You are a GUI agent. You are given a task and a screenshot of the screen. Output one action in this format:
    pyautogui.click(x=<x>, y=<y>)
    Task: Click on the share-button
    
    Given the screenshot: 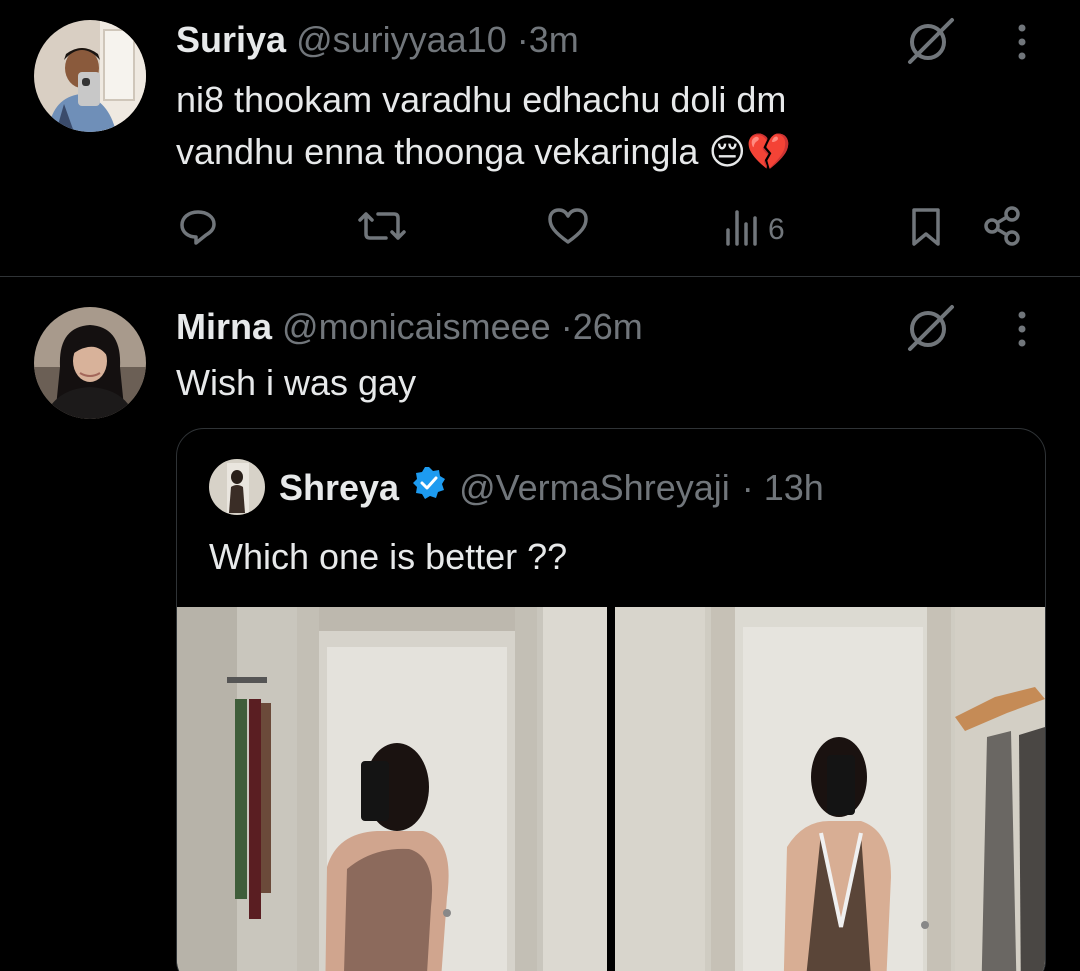 What is the action you would take?
    pyautogui.click(x=1004, y=230)
    